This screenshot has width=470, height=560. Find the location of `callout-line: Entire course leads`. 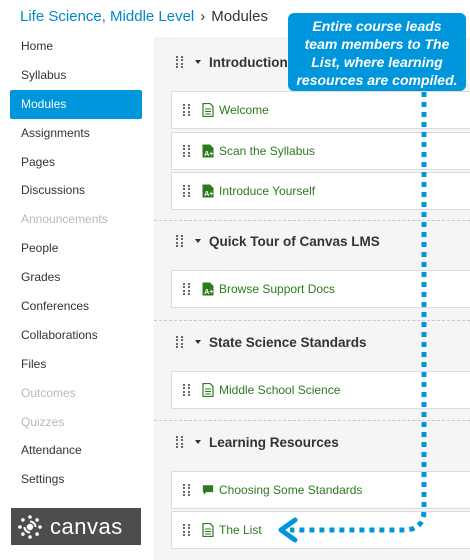

callout-line: Entire course leads is located at coordinates (377, 26).